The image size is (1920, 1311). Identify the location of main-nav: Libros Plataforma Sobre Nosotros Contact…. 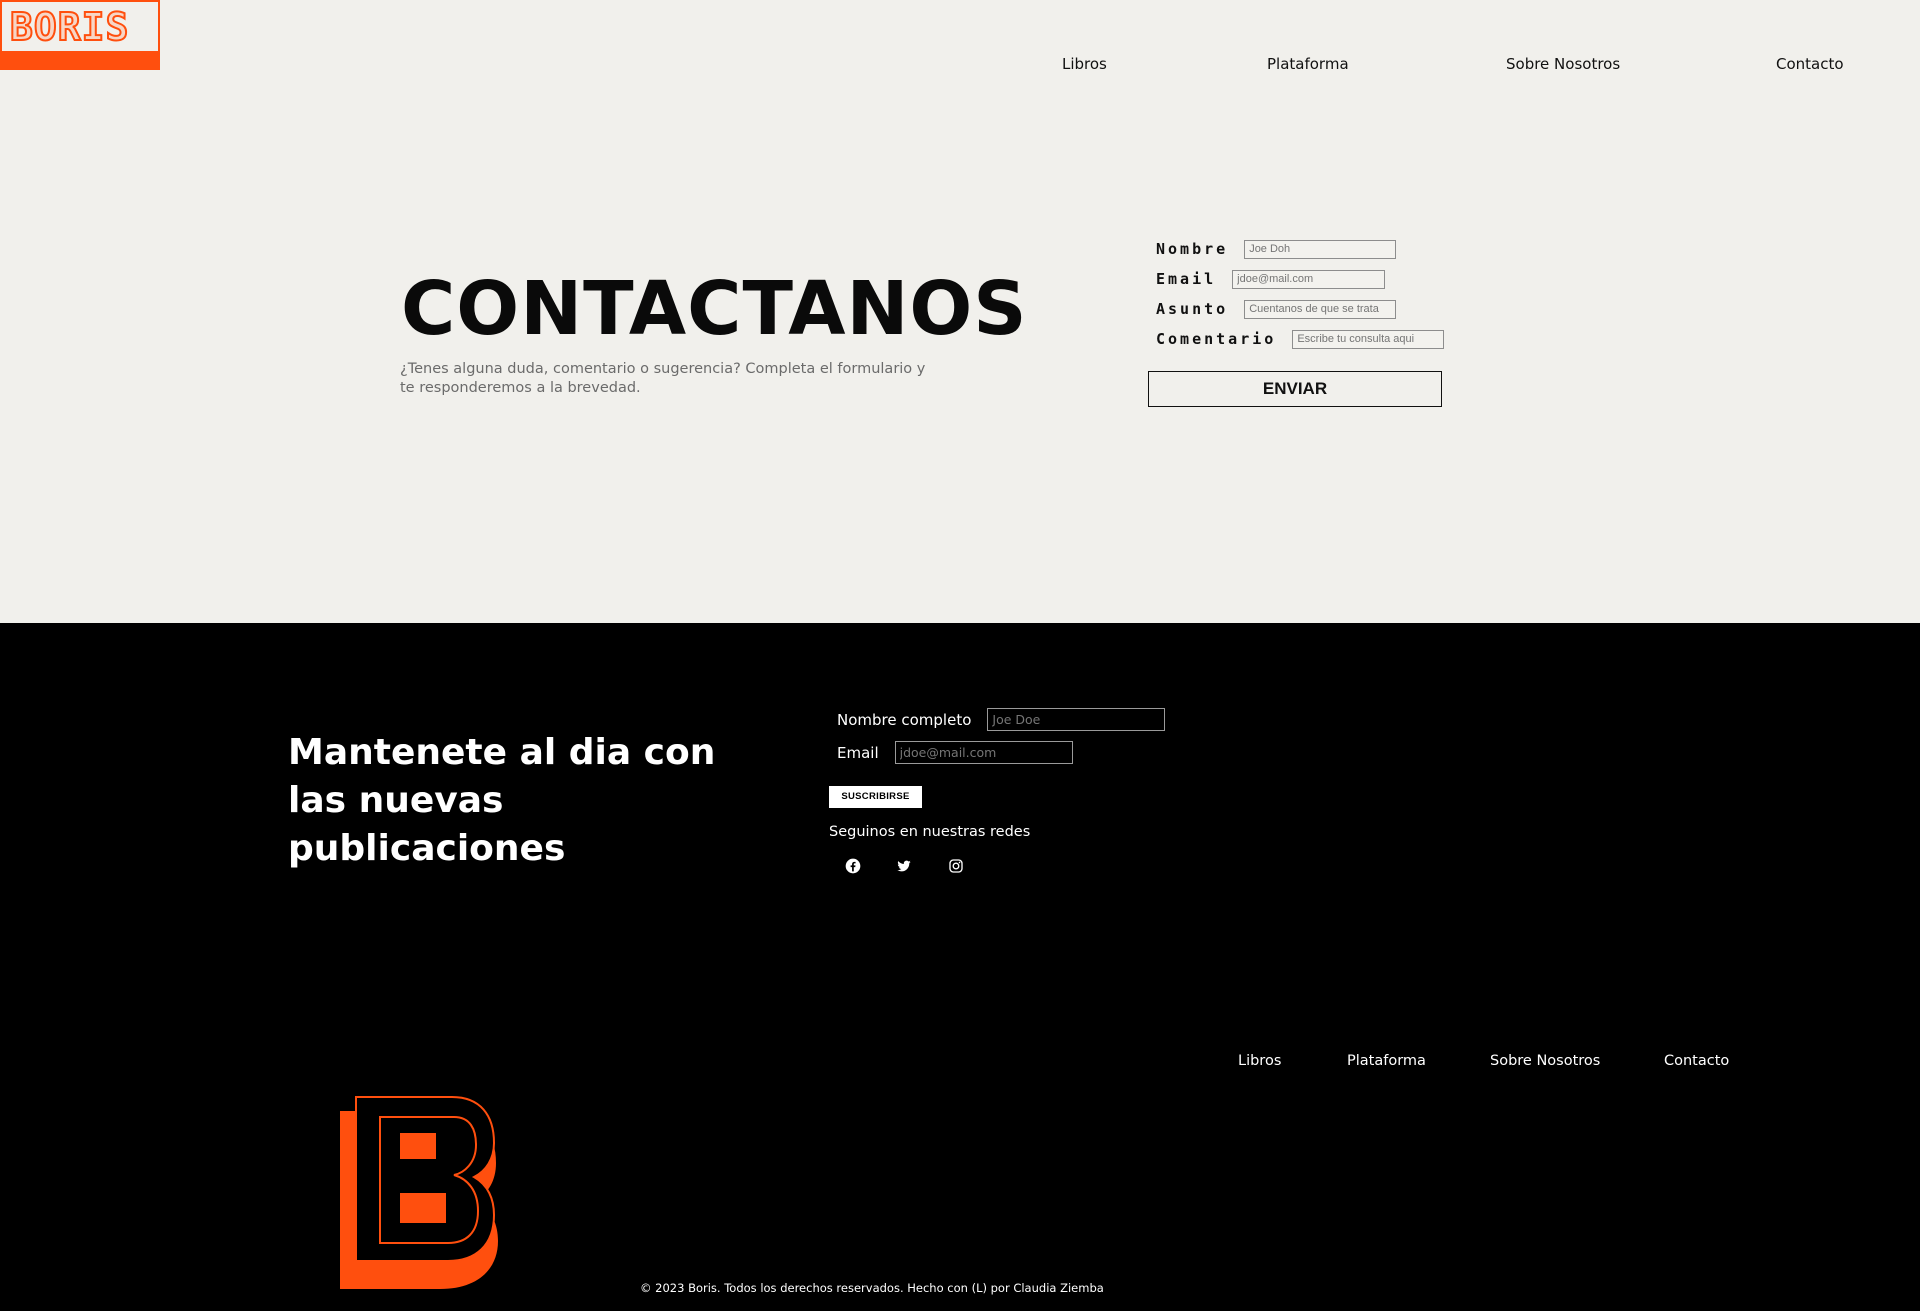
(960, 65).